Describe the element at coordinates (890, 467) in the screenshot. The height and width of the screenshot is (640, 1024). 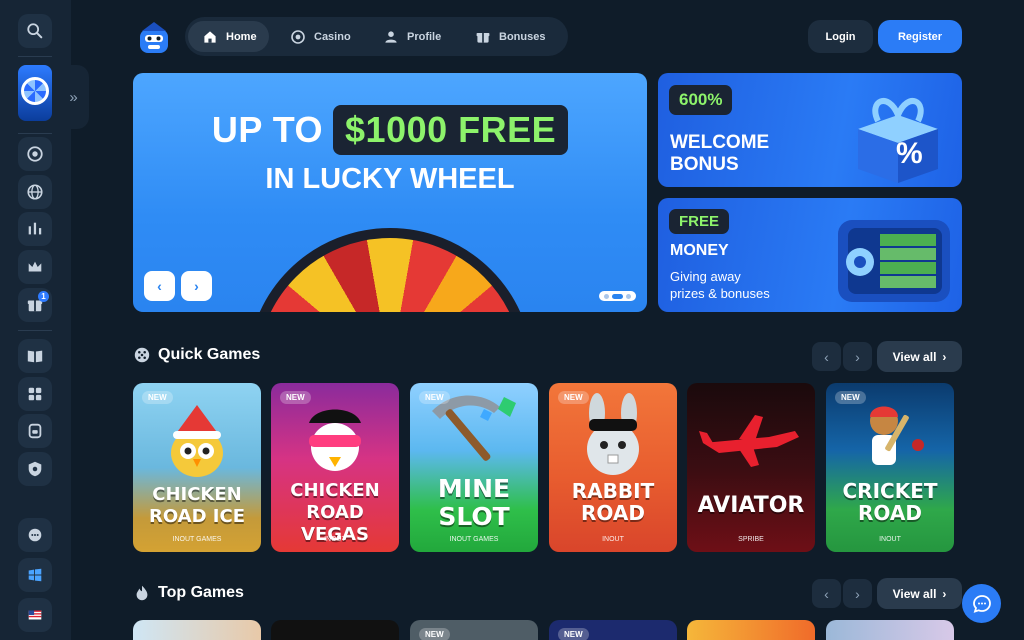
I see `game-card: NEW CRICKET ROAD INOUT` at that location.